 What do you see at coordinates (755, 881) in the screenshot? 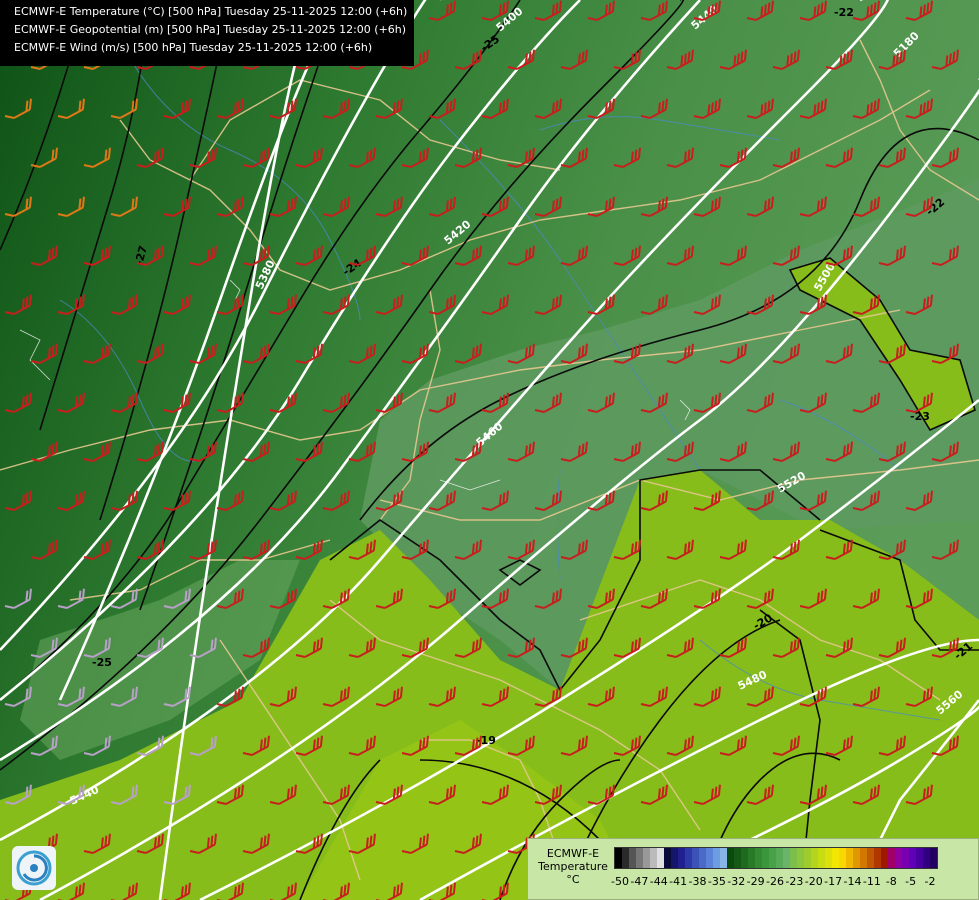
I see `legend-tick-label: -29` at bounding box center [755, 881].